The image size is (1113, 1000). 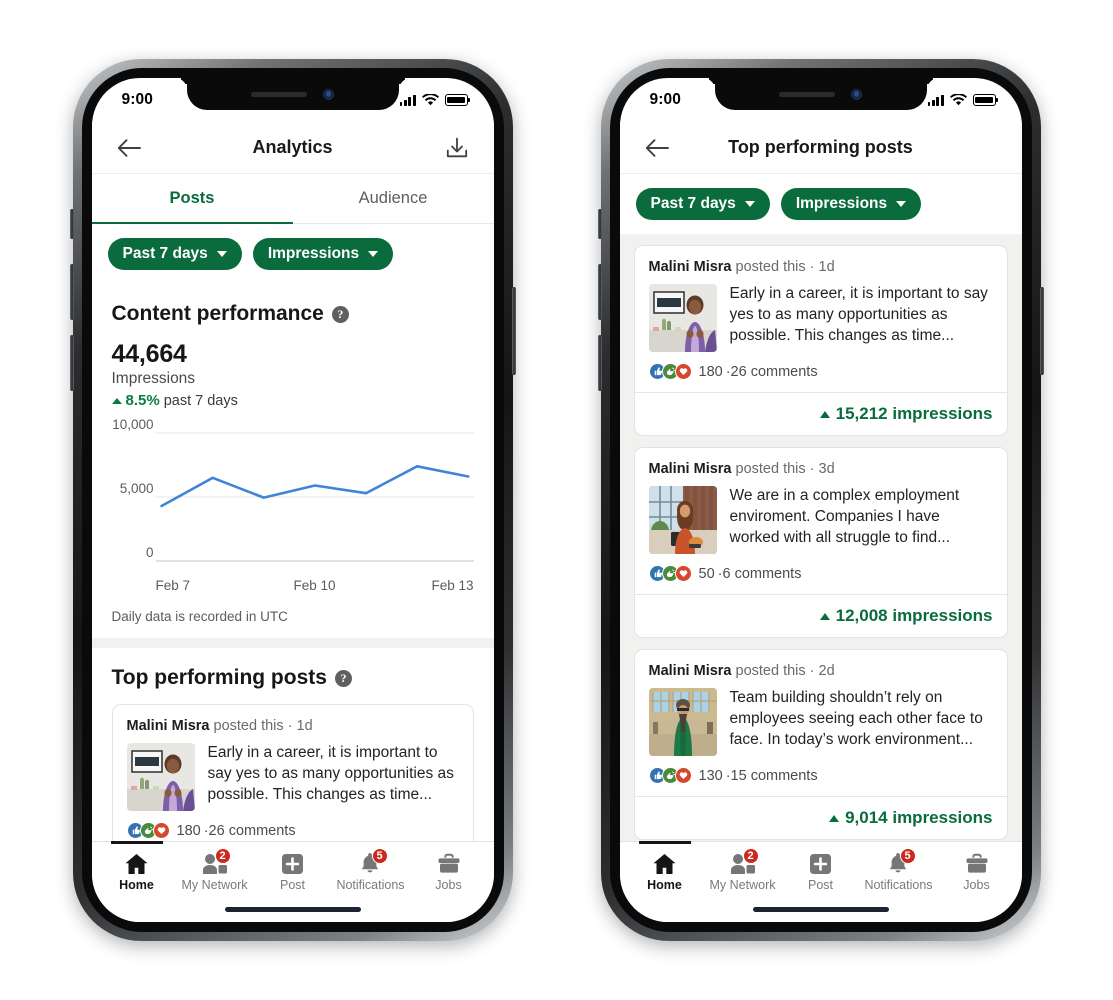 What do you see at coordinates (292, 148) in the screenshot?
I see `nav-bar-left: Analytics` at bounding box center [292, 148].